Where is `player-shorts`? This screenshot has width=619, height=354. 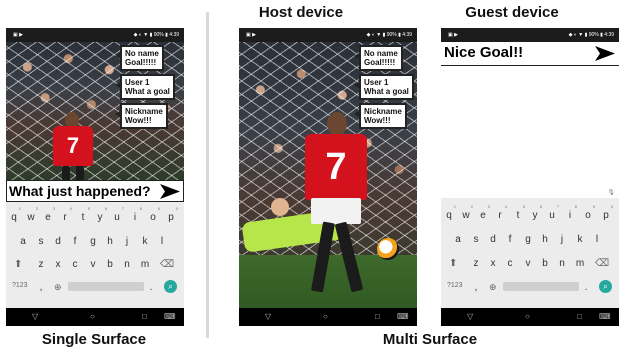
player-shorts is located at coordinates (336, 211).